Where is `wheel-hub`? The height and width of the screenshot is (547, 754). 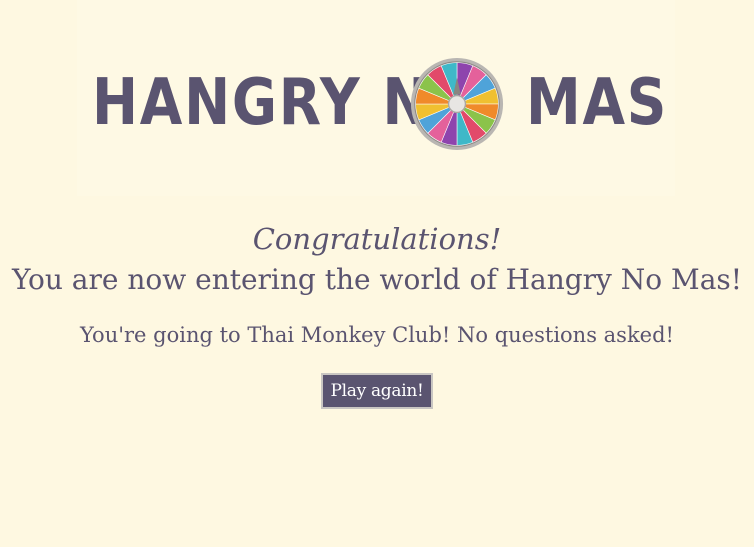 wheel-hub is located at coordinates (457, 104).